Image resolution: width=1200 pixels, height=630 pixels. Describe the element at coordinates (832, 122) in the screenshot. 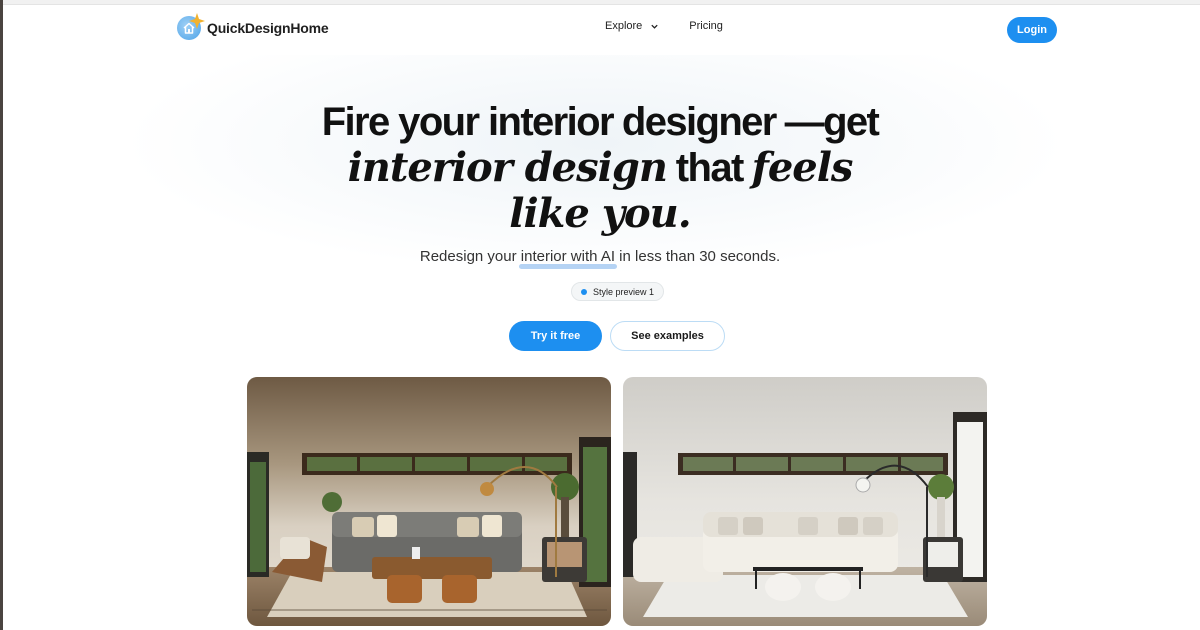

I see `headline-part-2: —get` at that location.